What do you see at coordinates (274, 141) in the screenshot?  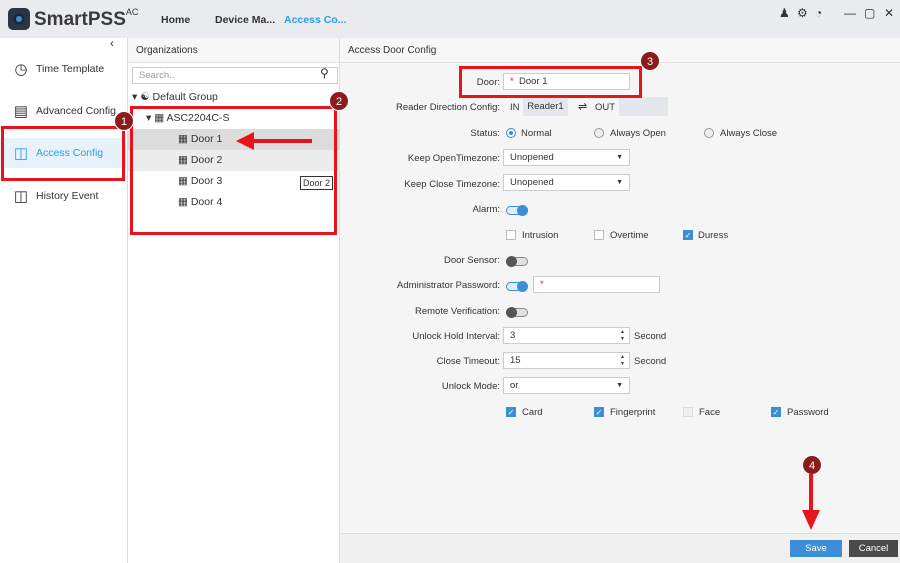 I see `arrow-left-icon` at bounding box center [274, 141].